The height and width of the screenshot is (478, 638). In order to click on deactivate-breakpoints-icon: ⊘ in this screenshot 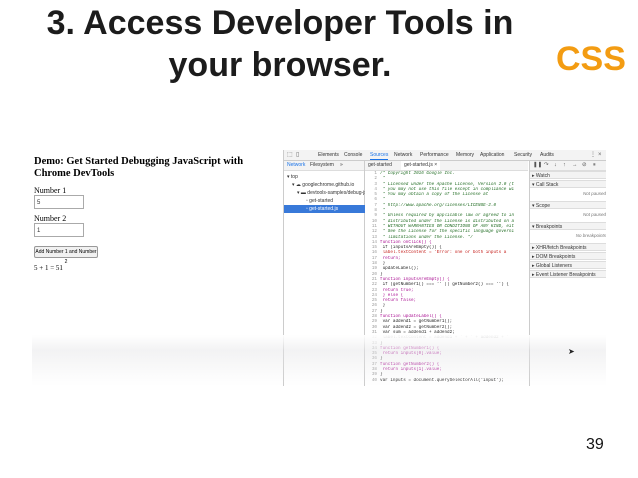, I will do `click(584, 165)`.